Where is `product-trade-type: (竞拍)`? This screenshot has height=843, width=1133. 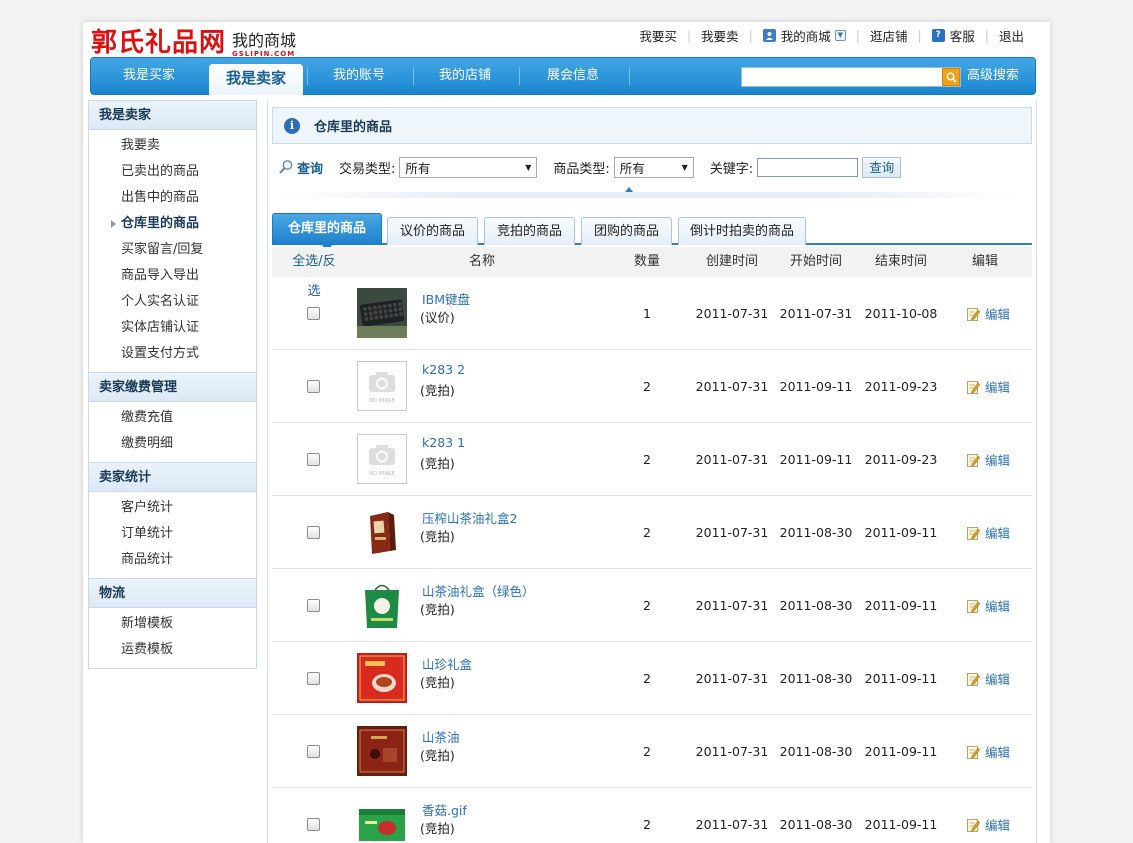
product-trade-type: (竞拍) is located at coordinates (437, 463).